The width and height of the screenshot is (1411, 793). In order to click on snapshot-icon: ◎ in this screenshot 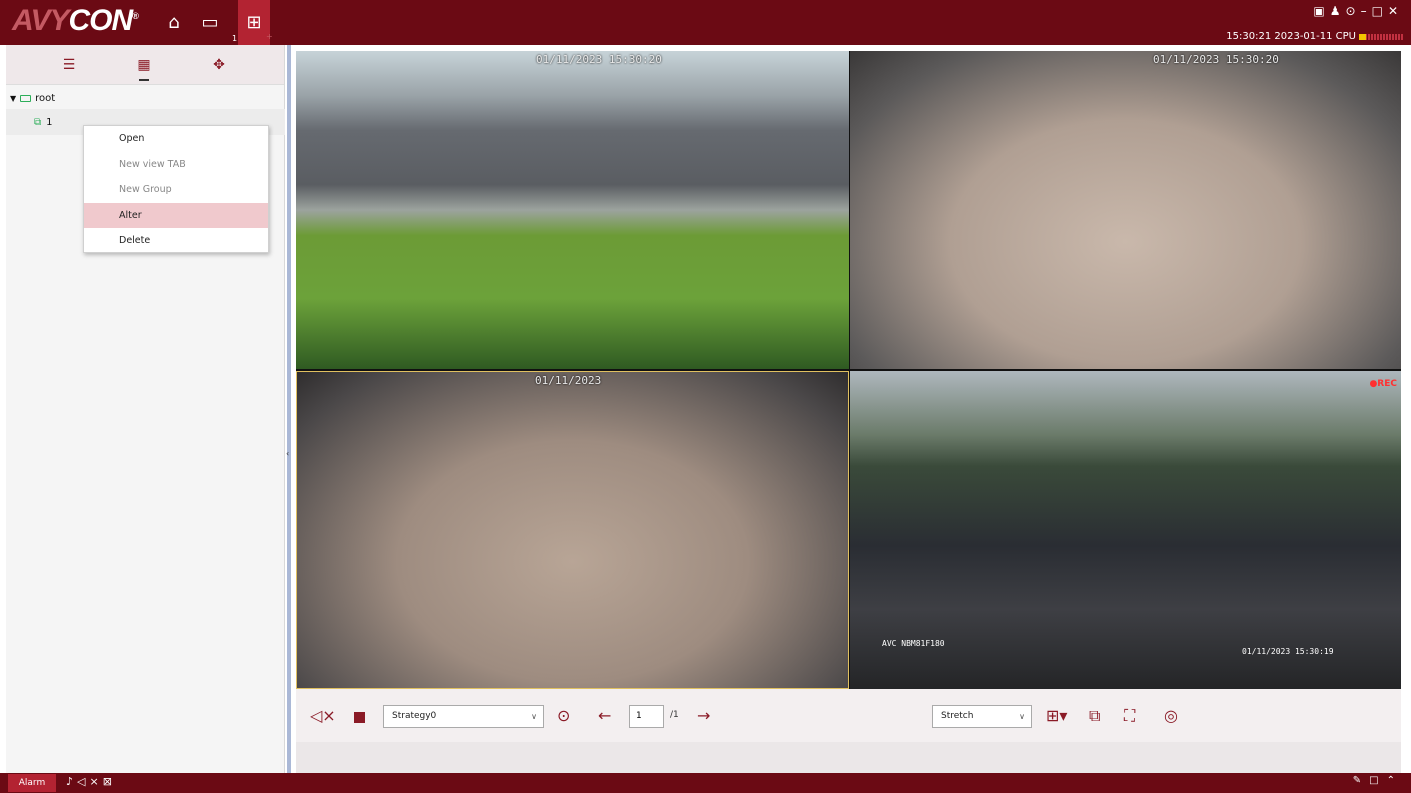, I will do `click(1171, 716)`.